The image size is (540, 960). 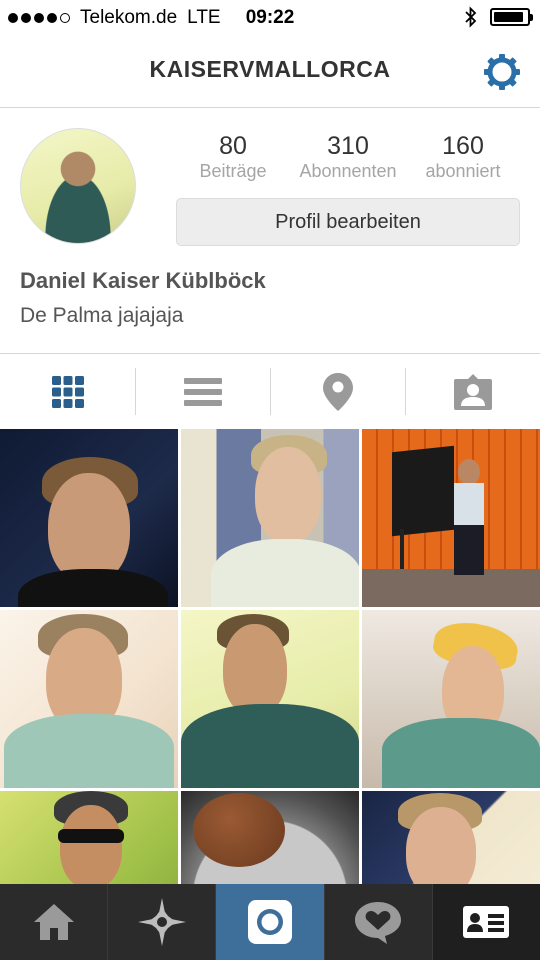 I want to click on following-count: 160, so click(x=463, y=146).